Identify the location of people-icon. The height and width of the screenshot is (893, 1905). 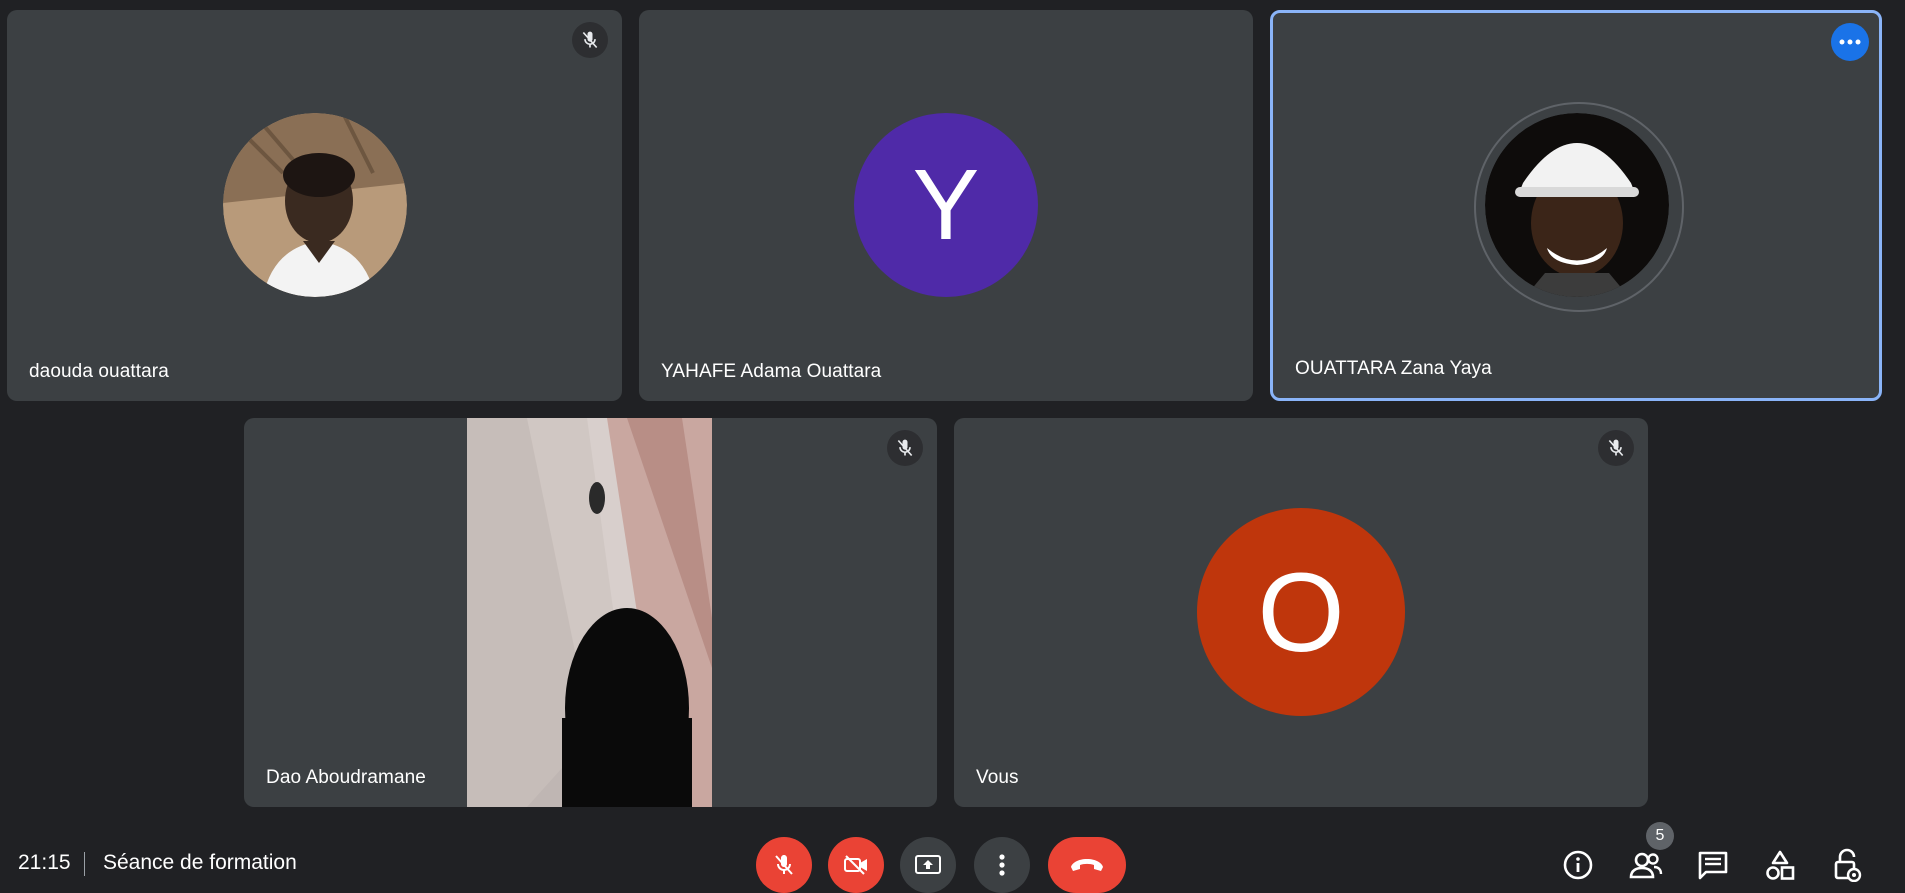
(1646, 865).